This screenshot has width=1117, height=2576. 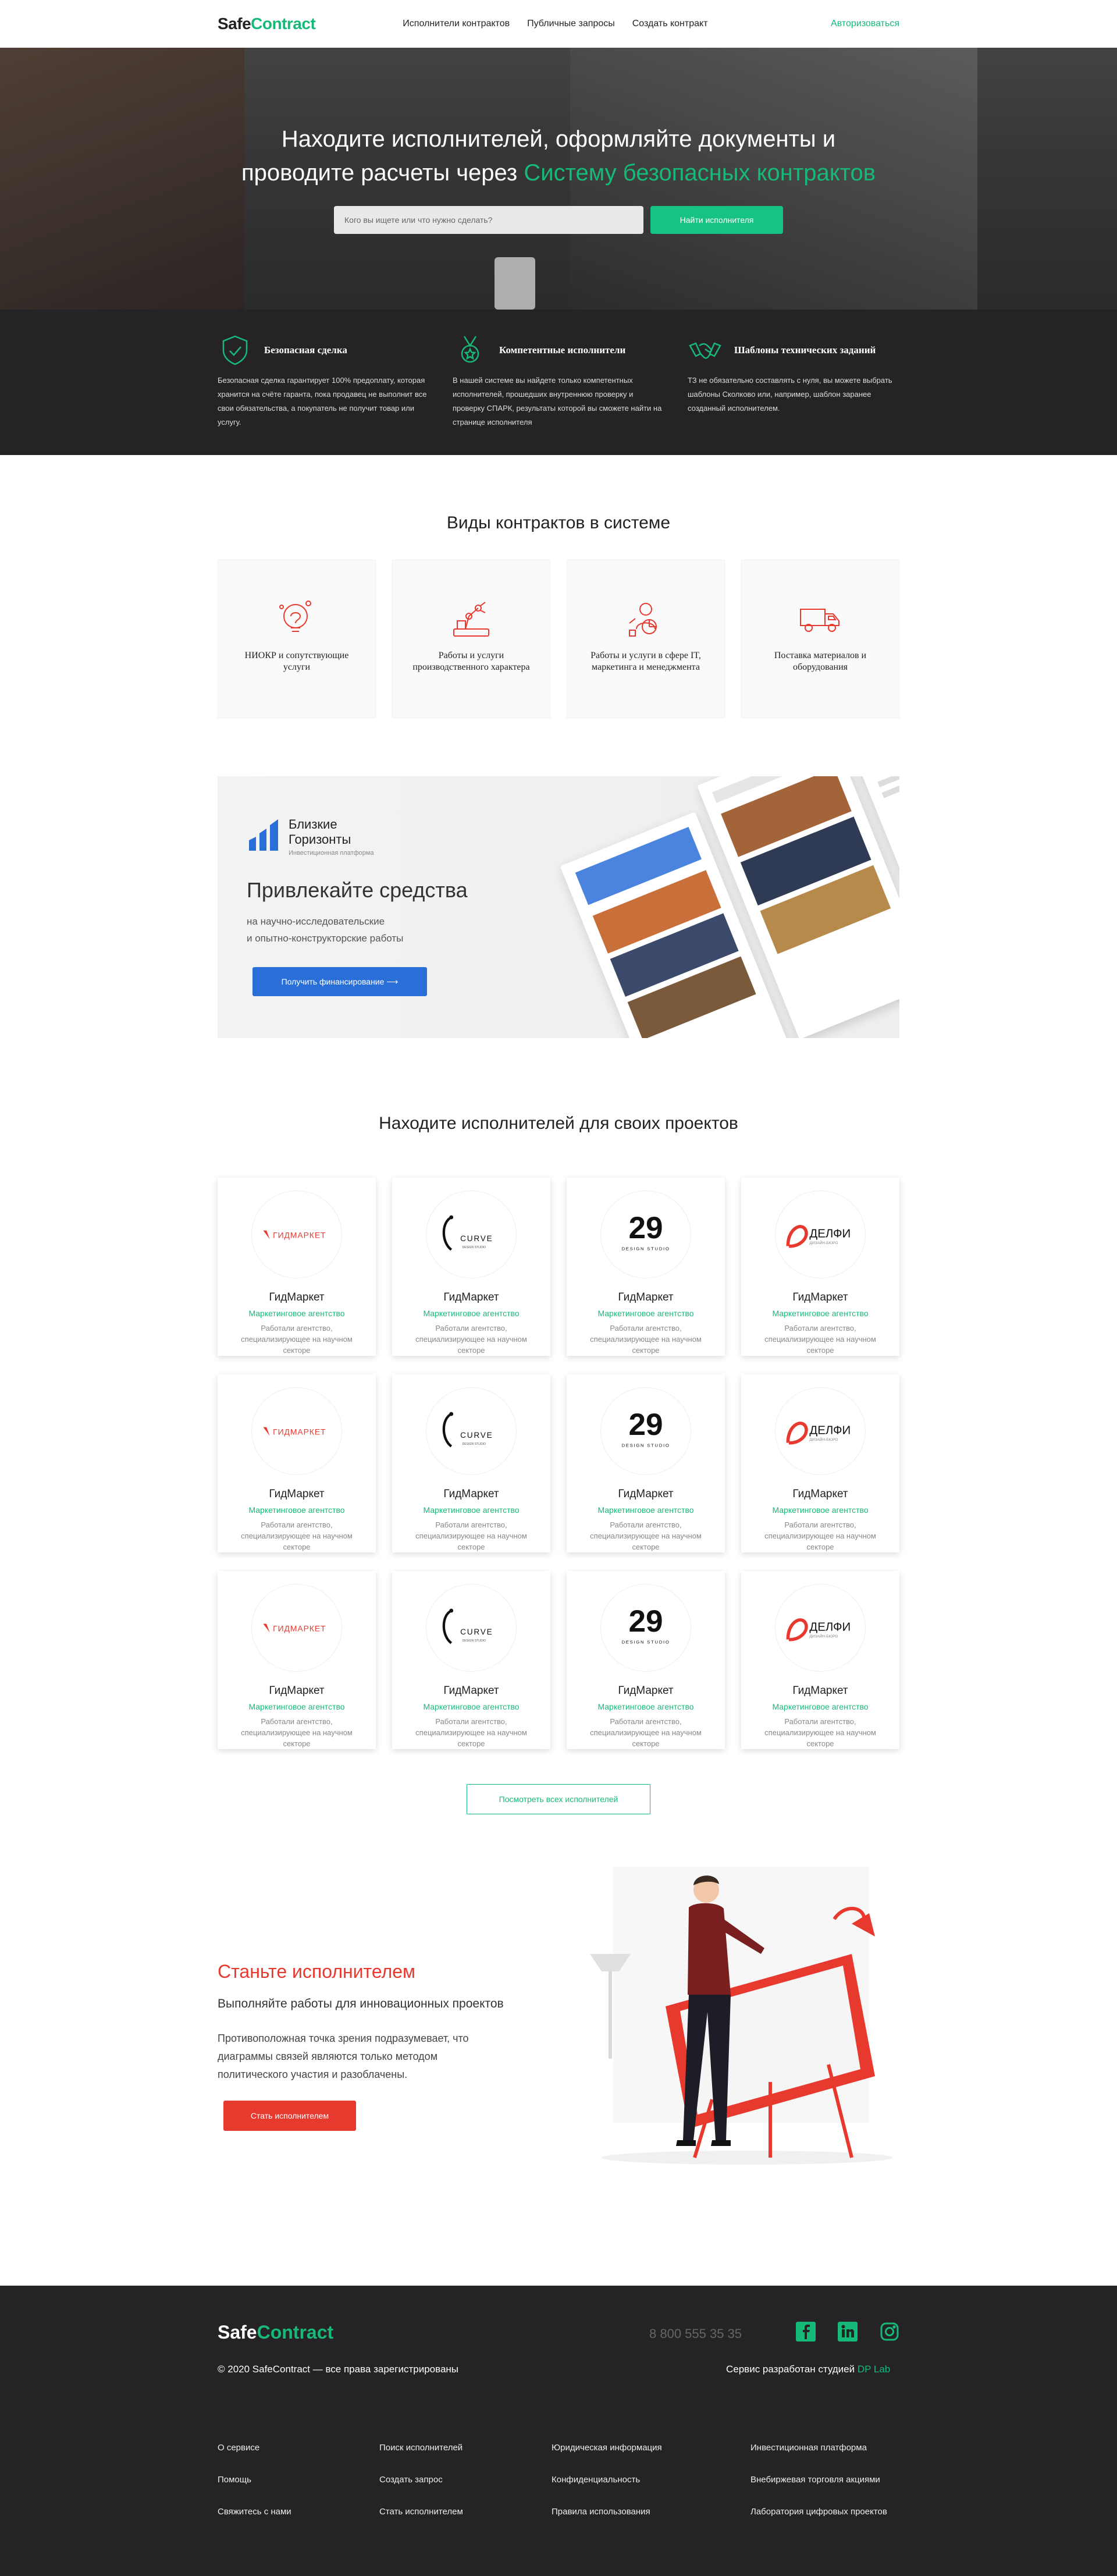 What do you see at coordinates (298, 2512) in the screenshot?
I see `footer-link: Свяжитесь с нами` at bounding box center [298, 2512].